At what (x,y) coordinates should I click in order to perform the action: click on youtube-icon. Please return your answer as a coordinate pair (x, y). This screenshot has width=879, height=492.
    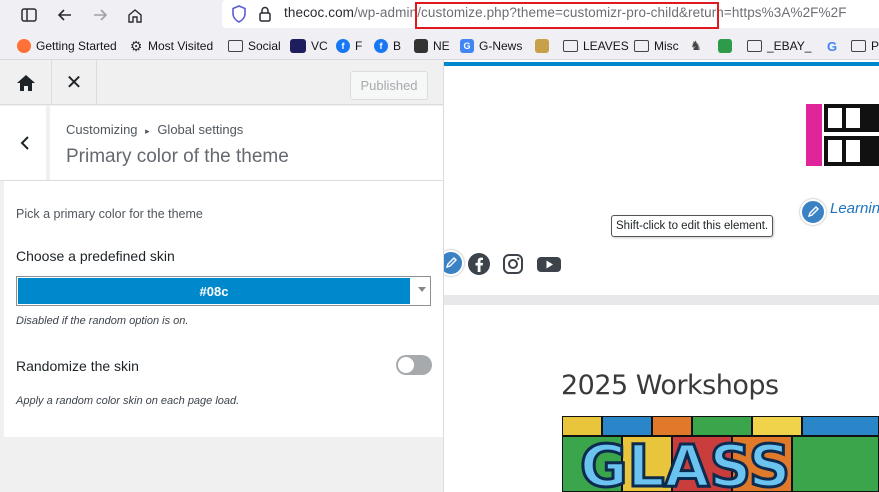
    Looking at the image, I should click on (548, 264).